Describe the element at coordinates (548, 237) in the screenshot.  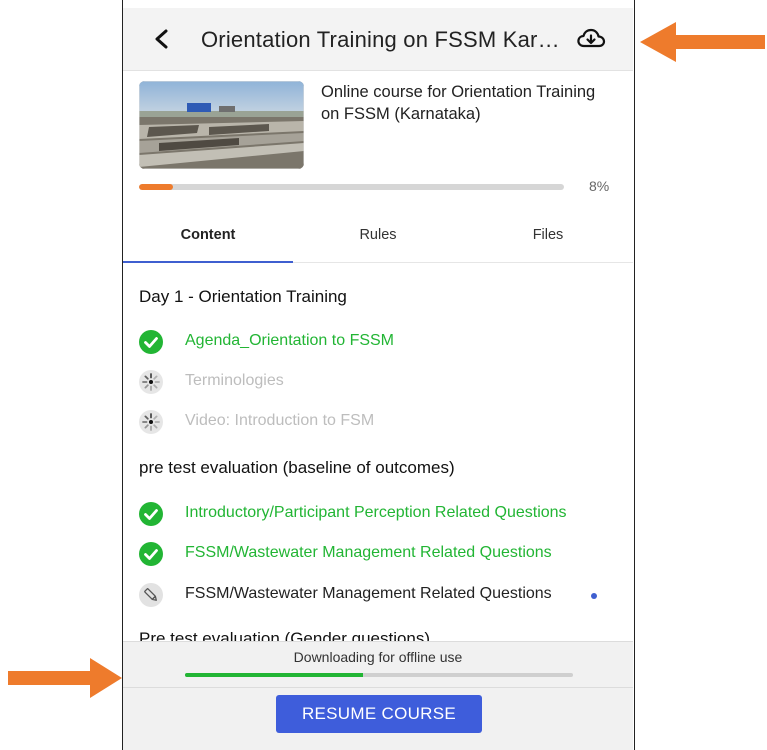
I see `tab-files: Files` at that location.